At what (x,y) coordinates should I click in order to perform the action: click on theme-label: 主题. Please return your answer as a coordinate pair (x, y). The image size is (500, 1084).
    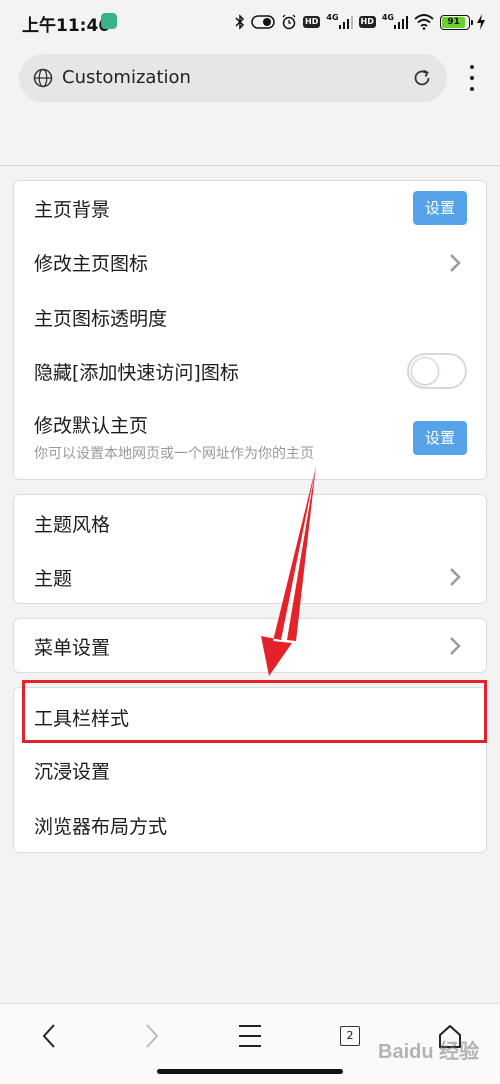
    Looking at the image, I should click on (53, 579).